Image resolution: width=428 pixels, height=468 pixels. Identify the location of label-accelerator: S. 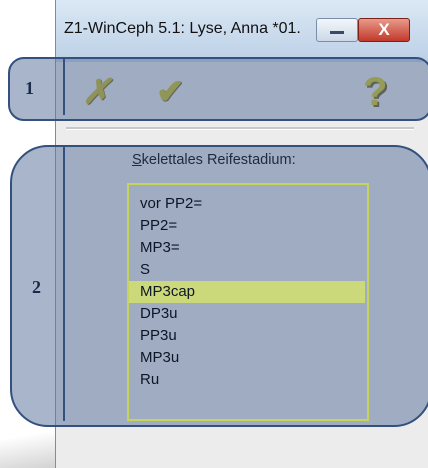
(137, 160).